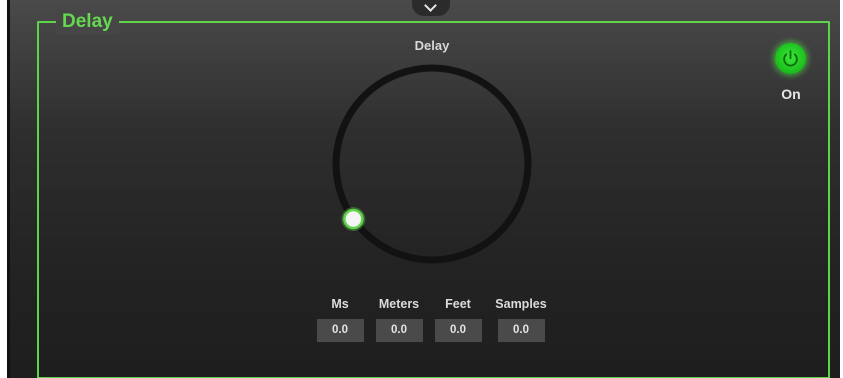 Image resolution: width=843 pixels, height=378 pixels. I want to click on ms-value-field: 0.0, so click(340, 330).